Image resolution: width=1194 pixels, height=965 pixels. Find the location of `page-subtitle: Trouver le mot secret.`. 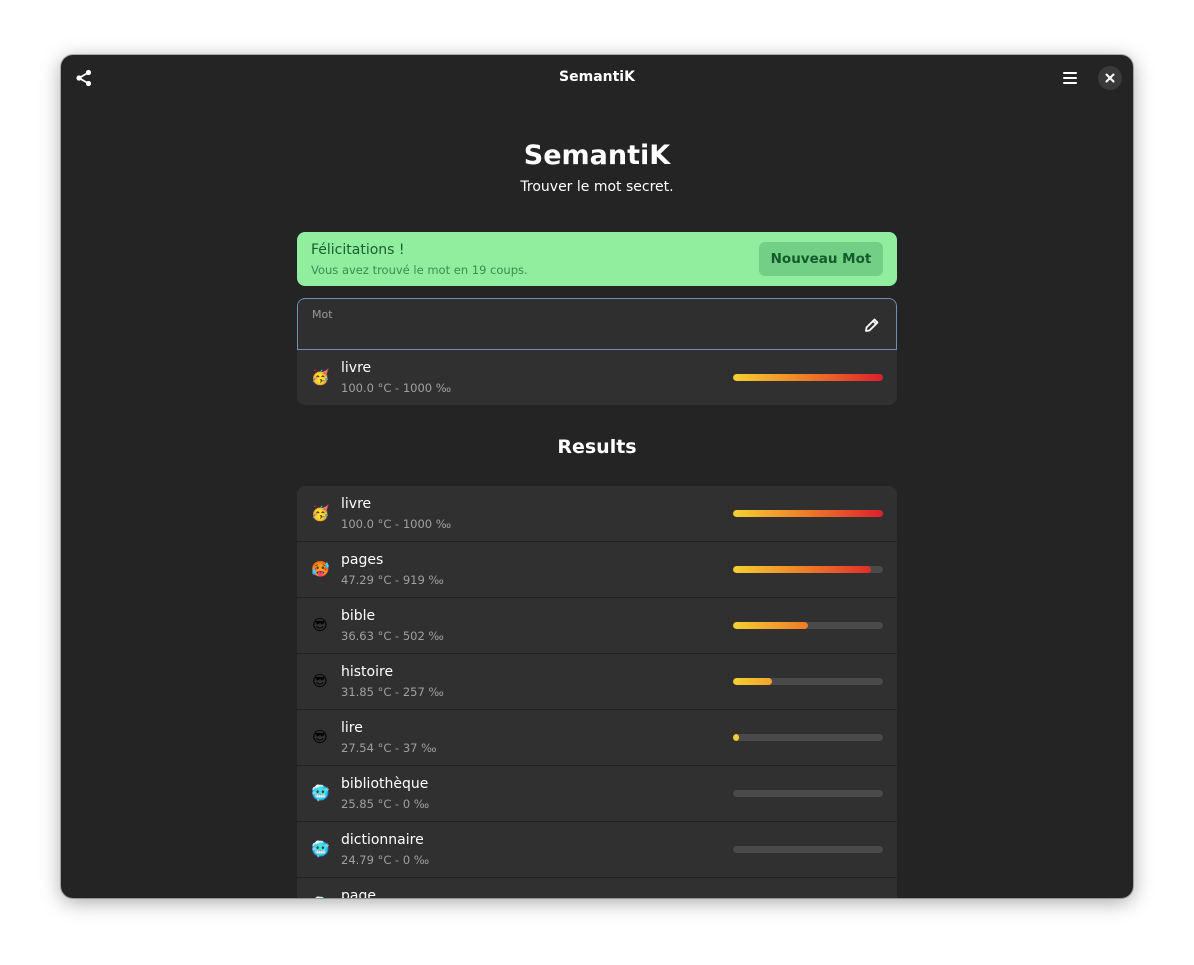

page-subtitle: Trouver le mot secret. is located at coordinates (597, 187).